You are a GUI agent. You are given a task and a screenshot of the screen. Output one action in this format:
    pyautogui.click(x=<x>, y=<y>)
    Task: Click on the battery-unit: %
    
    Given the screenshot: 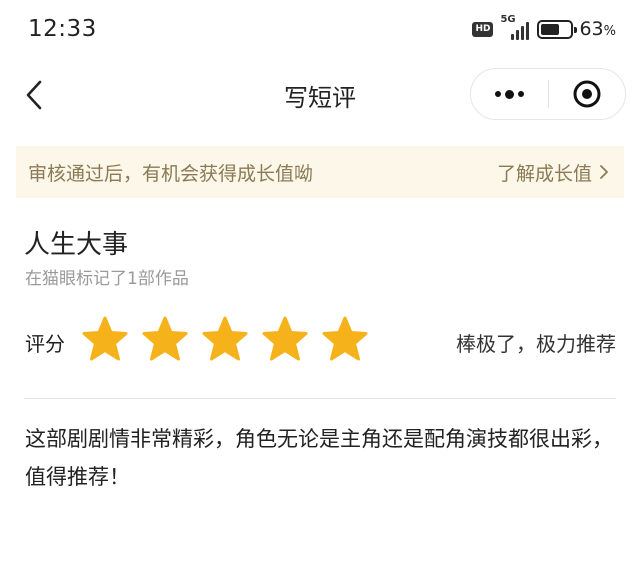 What is the action you would take?
    pyautogui.click(x=609, y=31)
    